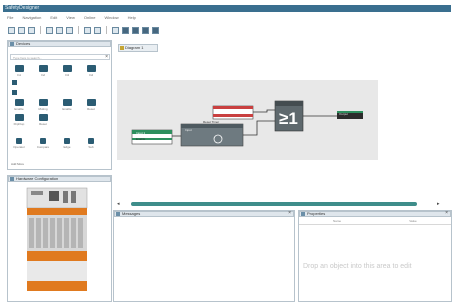 The width and height of the screenshot is (454, 306). I want to click on hardware-panel-title: Hardware Configuration, so click(37, 178).